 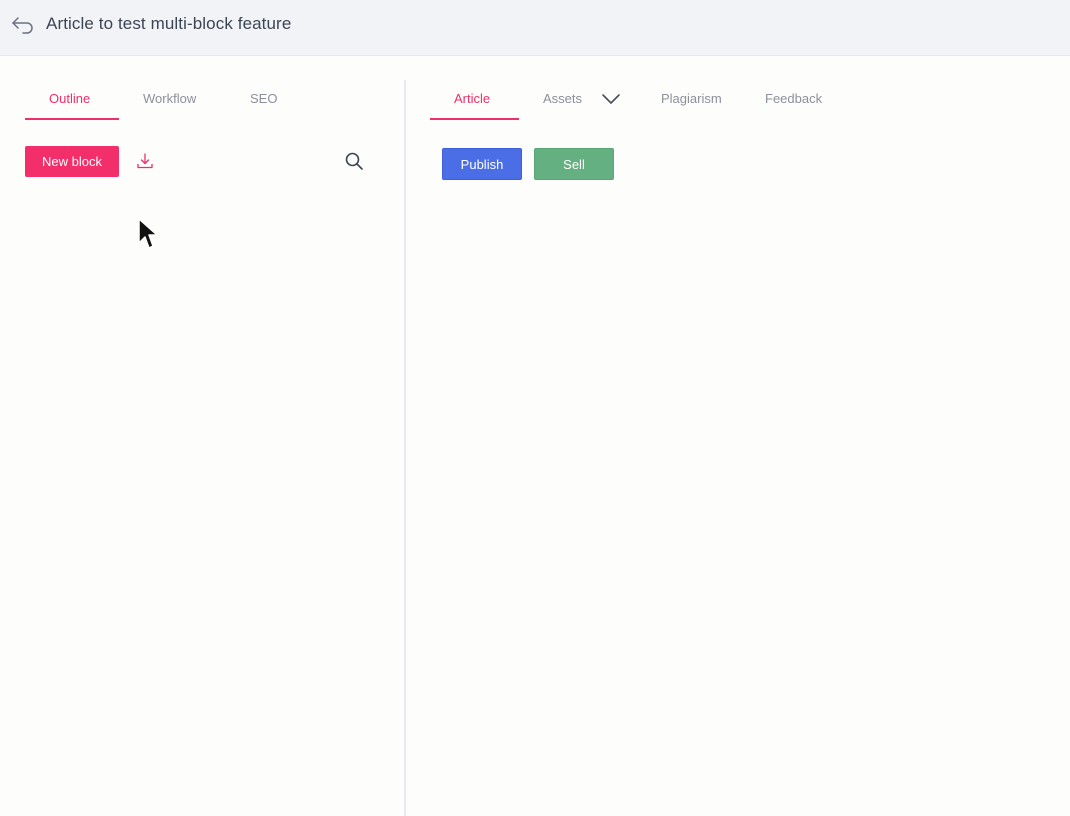 What do you see at coordinates (793, 98) in the screenshot?
I see `tab-feedback: Feedback` at bounding box center [793, 98].